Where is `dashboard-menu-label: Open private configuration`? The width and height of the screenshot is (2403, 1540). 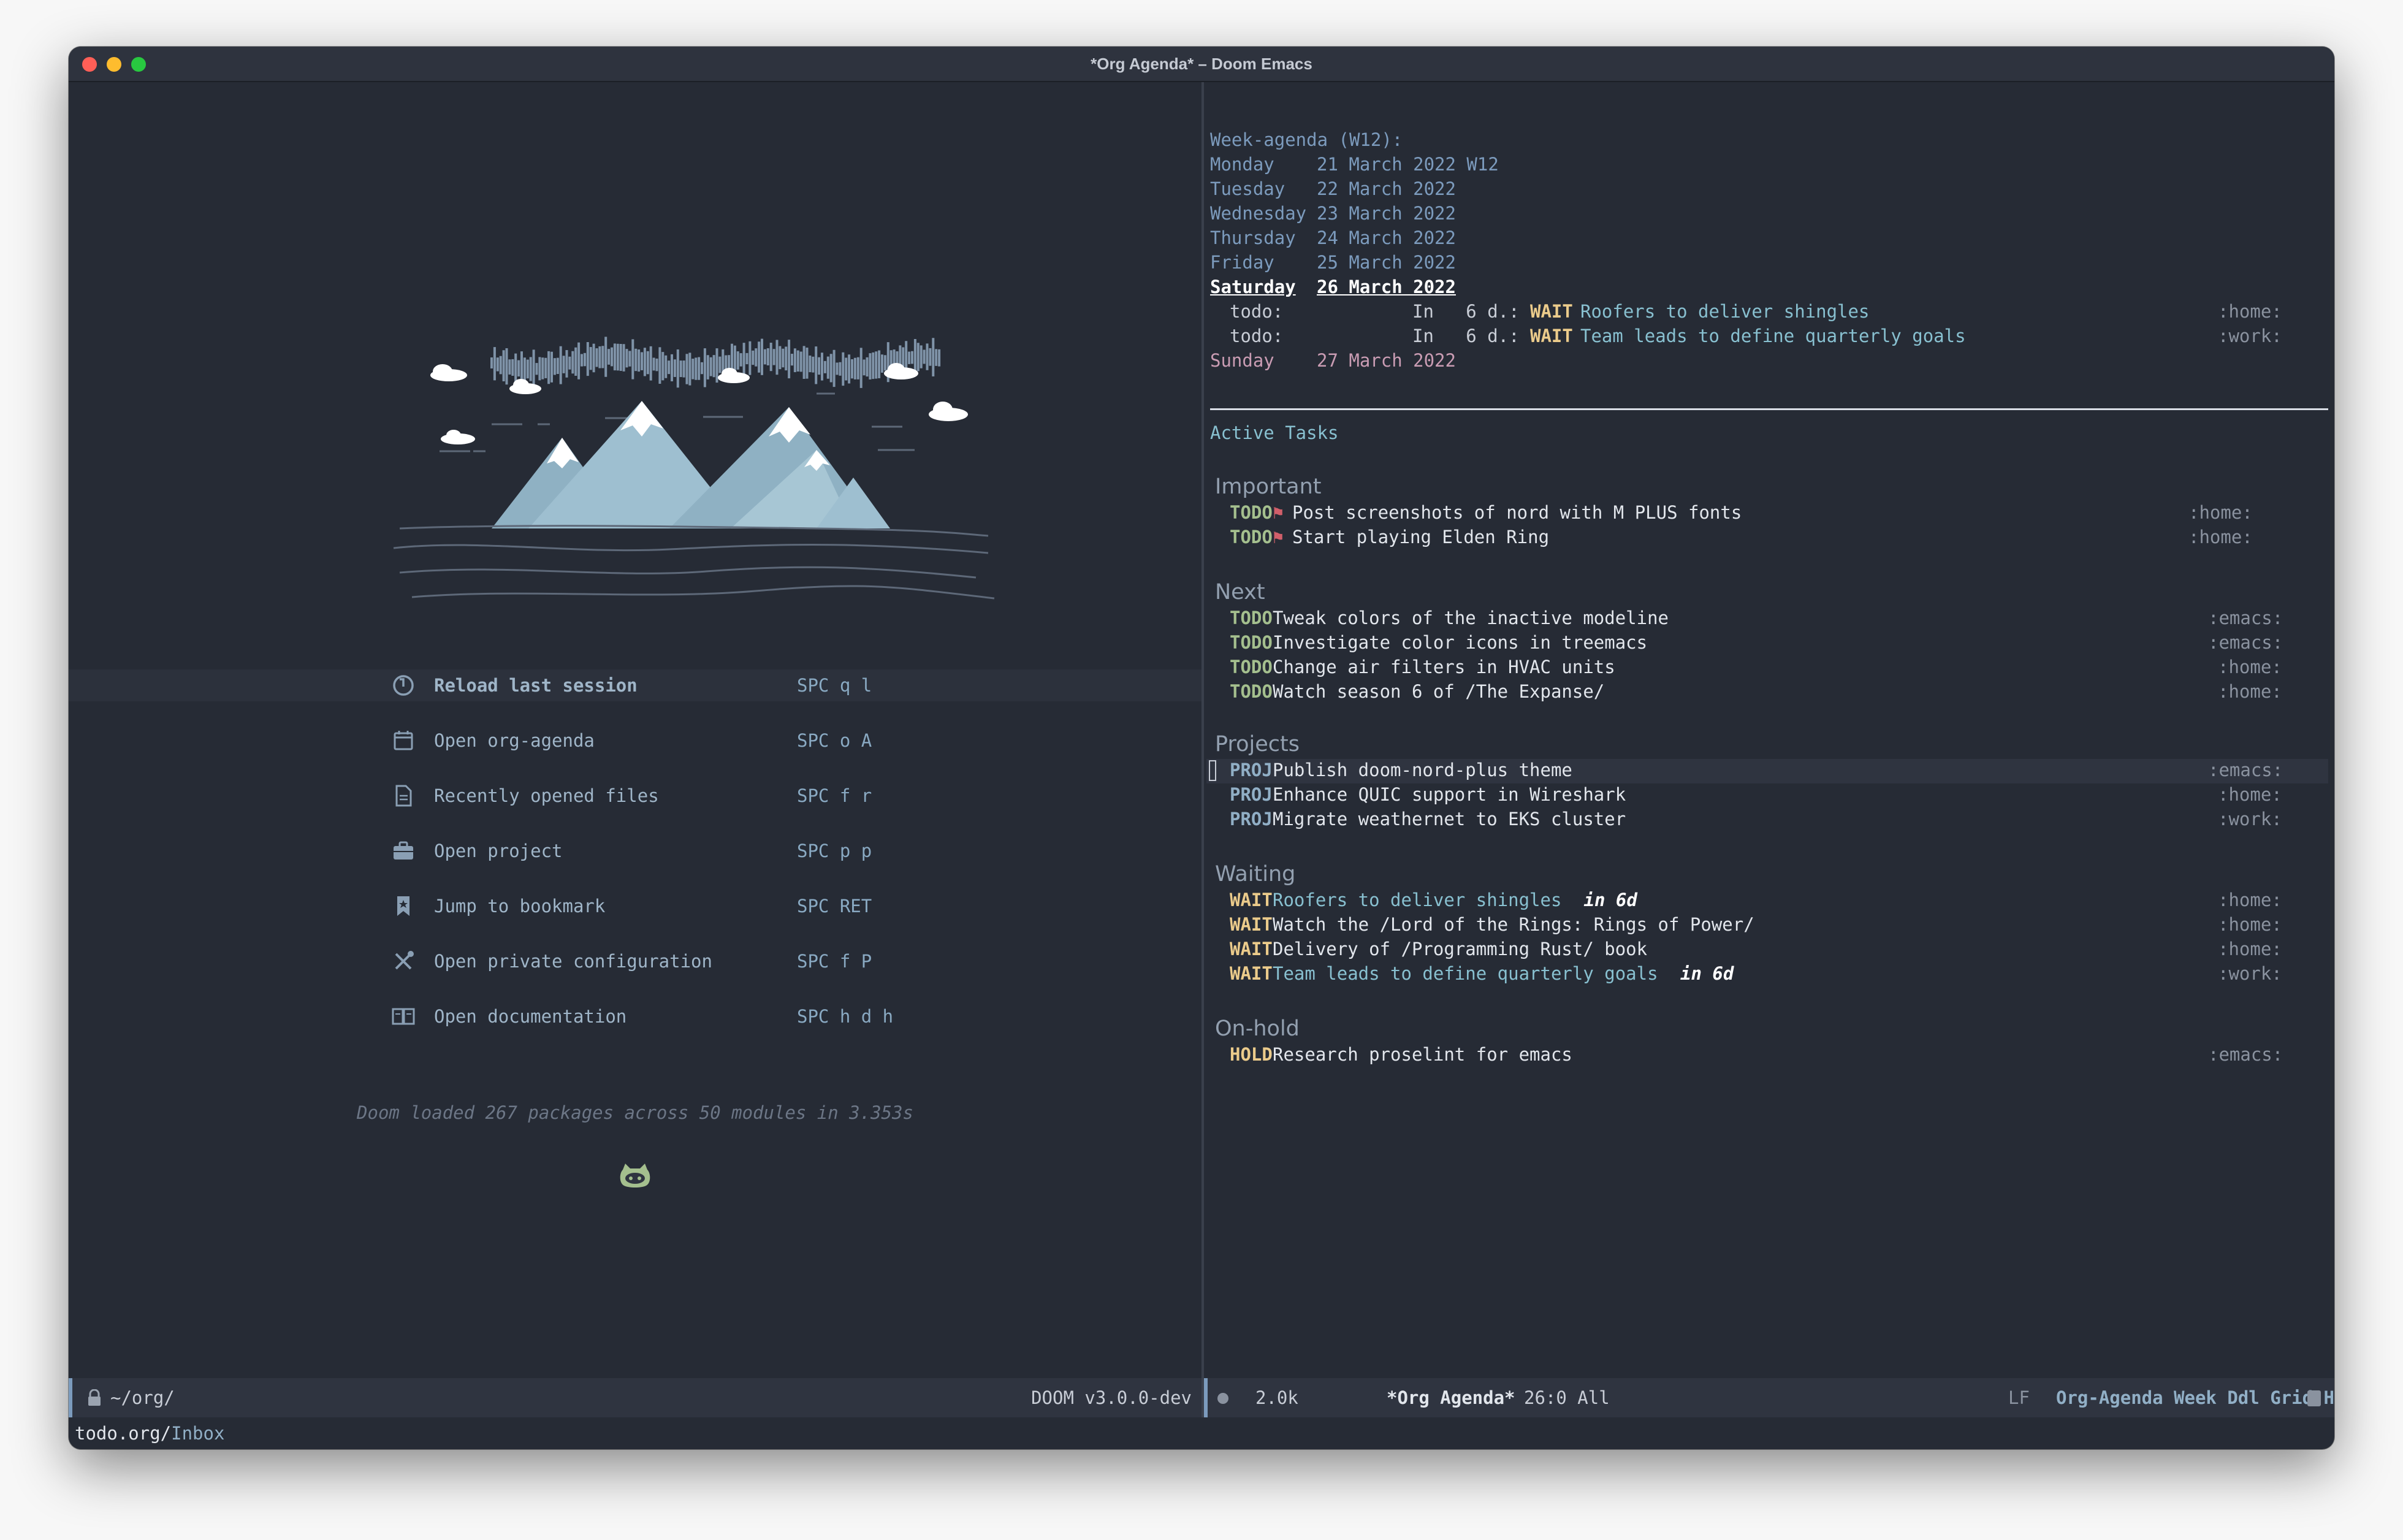
dashboard-menu-label: Open private configuration is located at coordinates (573, 962).